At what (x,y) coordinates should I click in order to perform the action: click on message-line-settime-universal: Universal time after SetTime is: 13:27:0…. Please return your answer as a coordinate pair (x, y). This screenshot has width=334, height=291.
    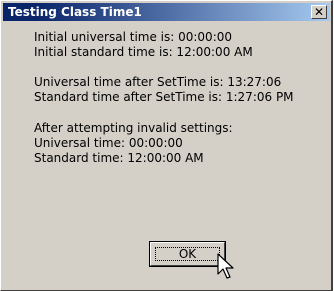
    Looking at the image, I should click on (158, 82).